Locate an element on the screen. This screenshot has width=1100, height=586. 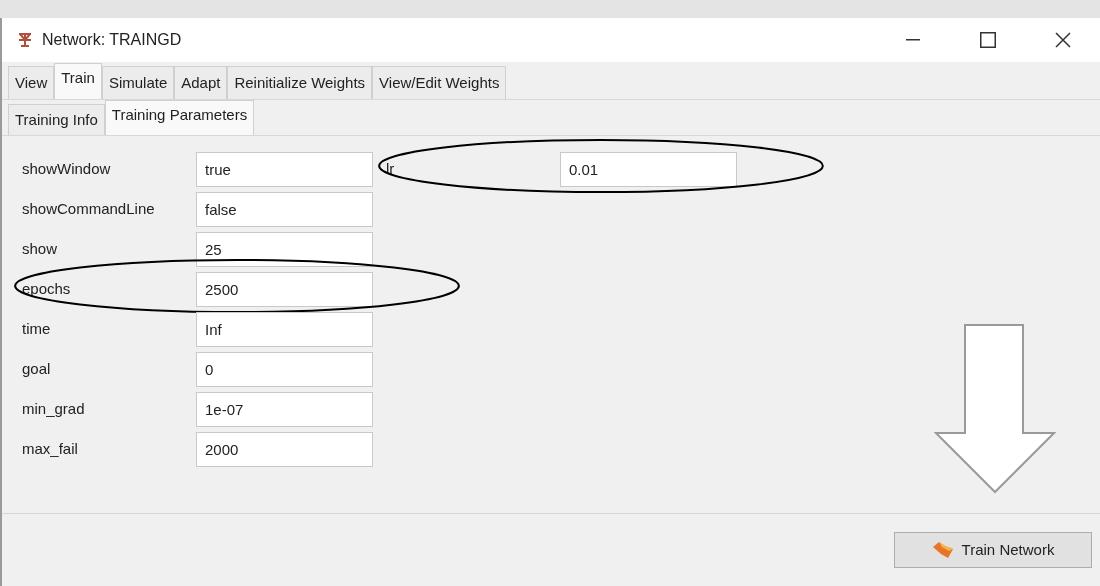
parameter-field: 0.01 is located at coordinates (648, 169).